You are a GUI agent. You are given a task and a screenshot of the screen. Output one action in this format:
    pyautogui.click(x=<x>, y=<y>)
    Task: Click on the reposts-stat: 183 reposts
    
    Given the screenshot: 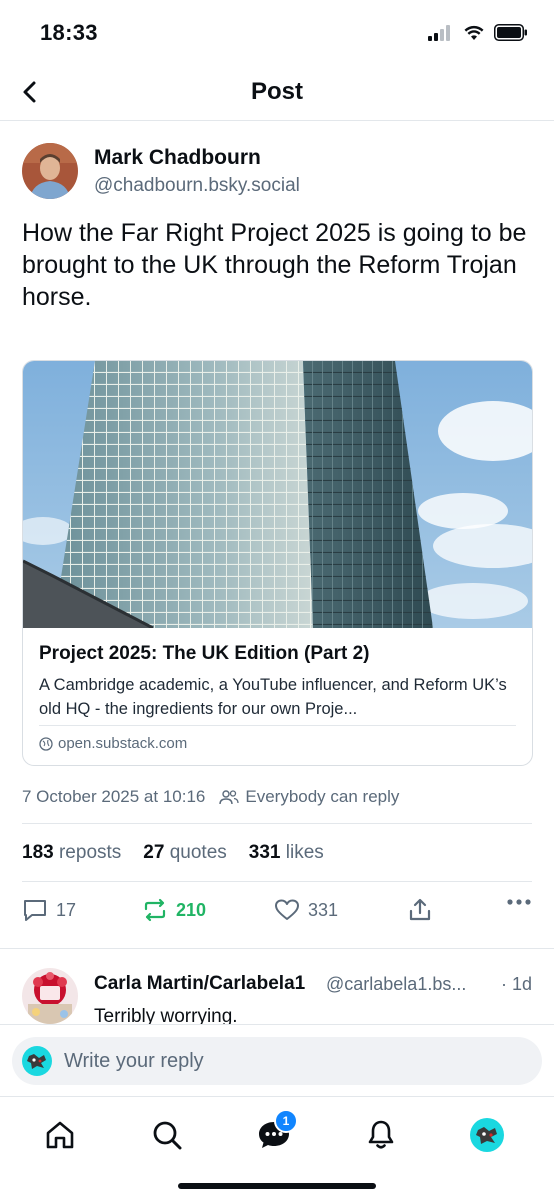 What is the action you would take?
    pyautogui.click(x=71, y=853)
    